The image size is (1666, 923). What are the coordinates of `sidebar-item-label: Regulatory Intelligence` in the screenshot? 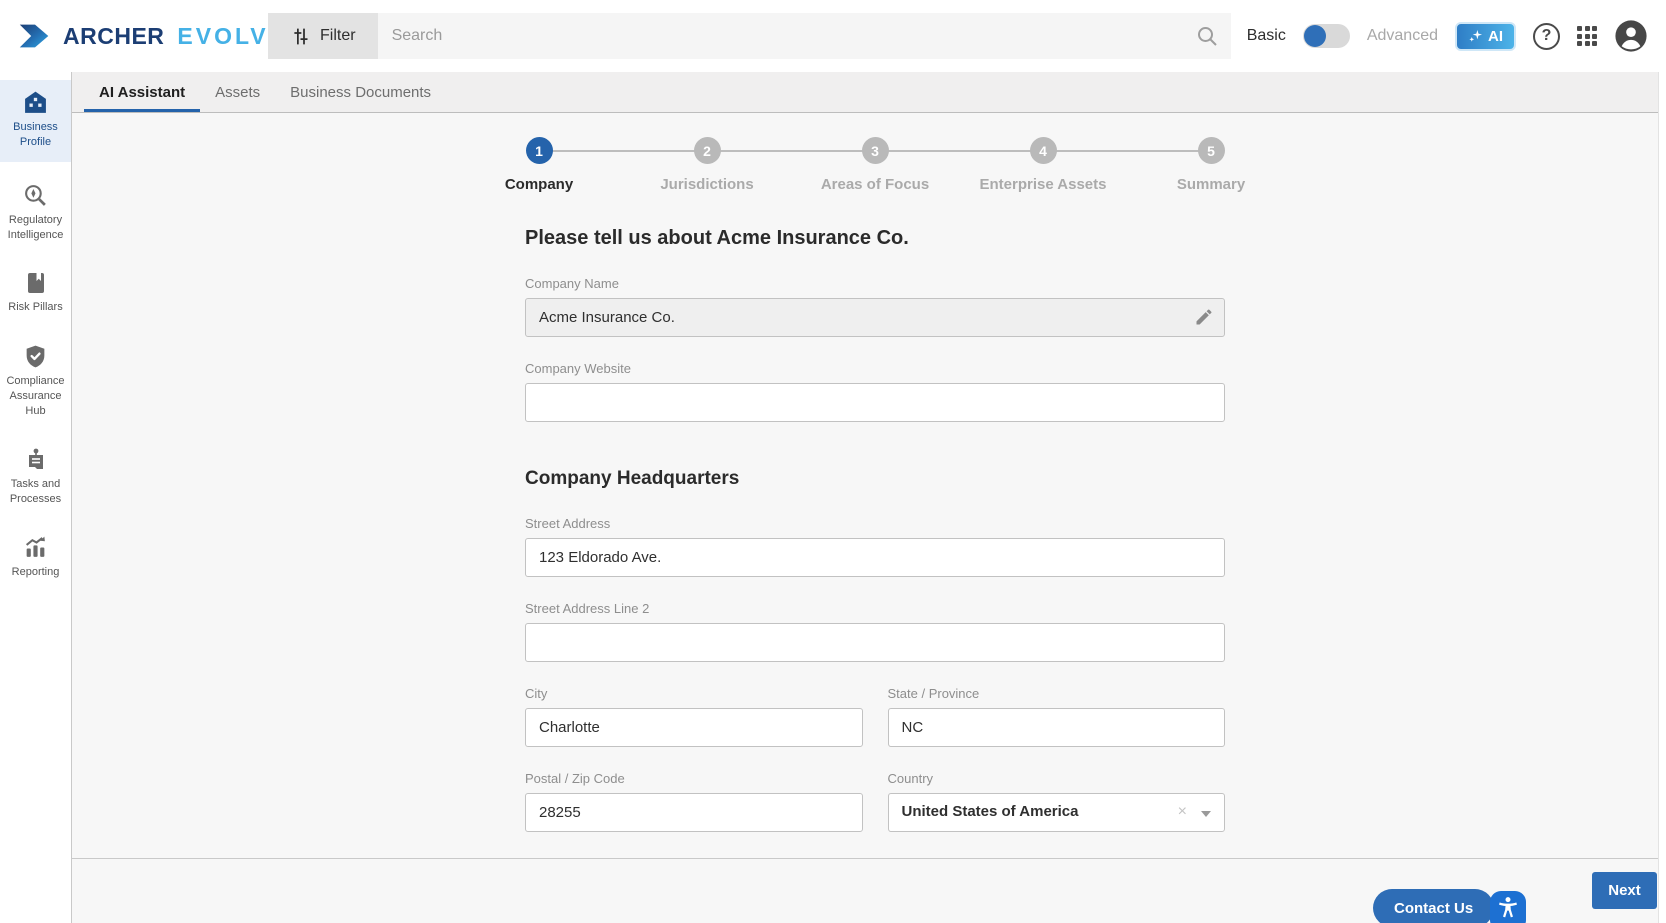 It's located at (35, 227).